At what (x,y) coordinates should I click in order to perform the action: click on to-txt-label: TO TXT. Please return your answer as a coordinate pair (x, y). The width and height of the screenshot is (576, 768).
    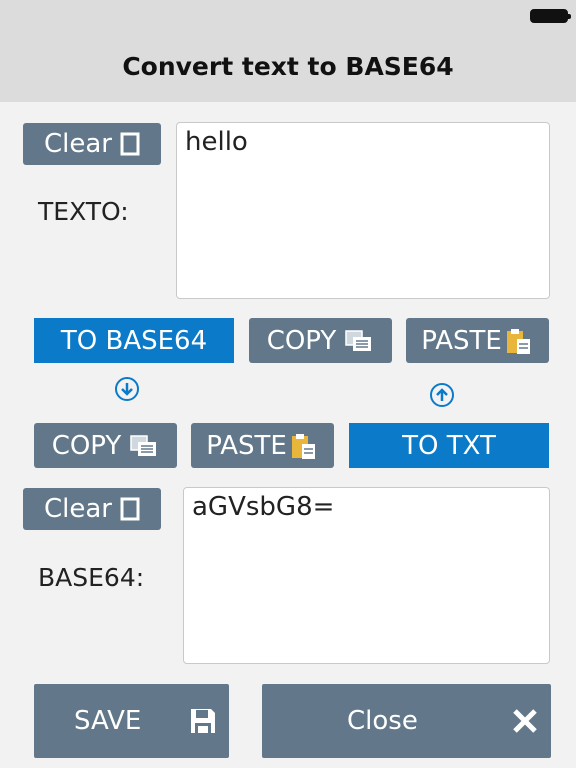
    Looking at the image, I should click on (449, 445).